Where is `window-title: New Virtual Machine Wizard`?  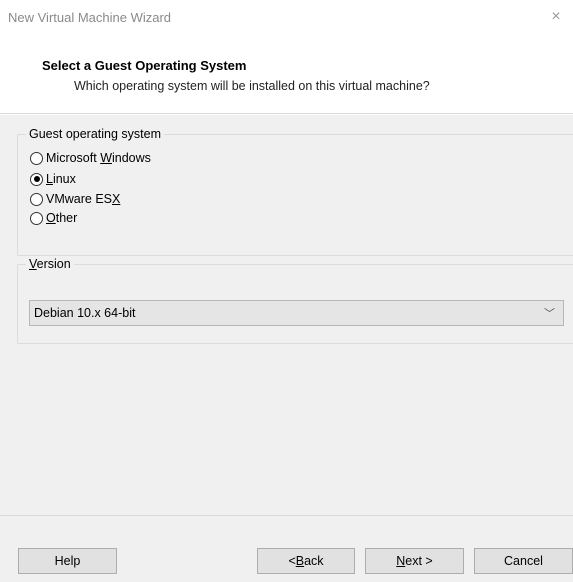 window-title: New Virtual Machine Wizard is located at coordinates (90, 17).